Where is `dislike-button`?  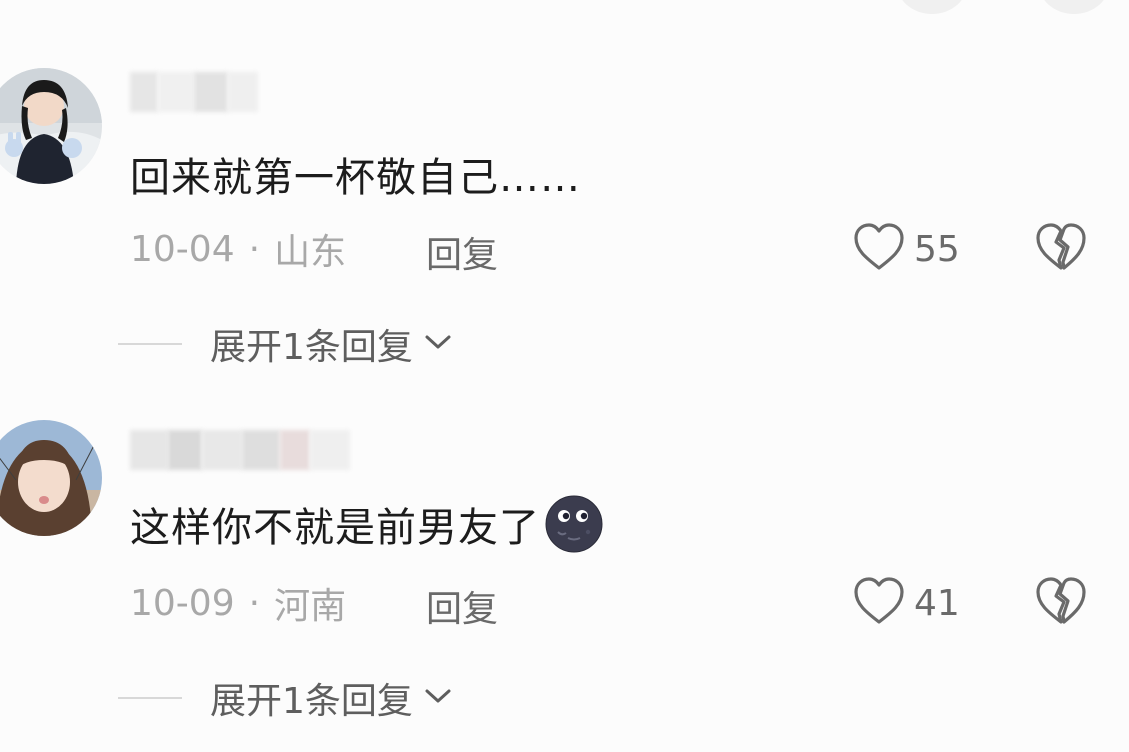 dislike-button is located at coordinates (1061, 603).